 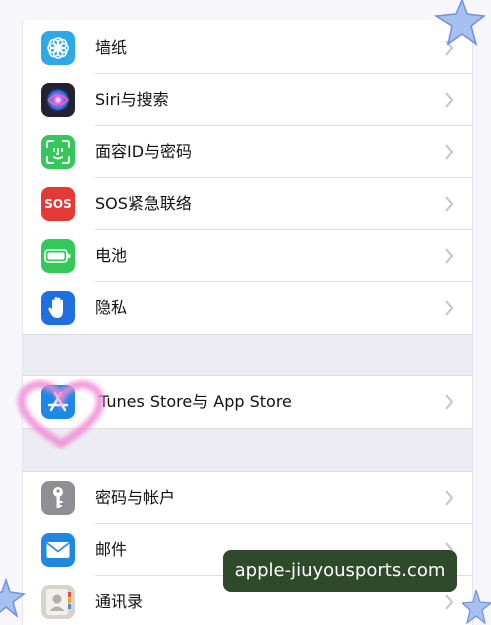 I want to click on settings-row-face-id: 面容ID与密码, so click(x=247, y=152).